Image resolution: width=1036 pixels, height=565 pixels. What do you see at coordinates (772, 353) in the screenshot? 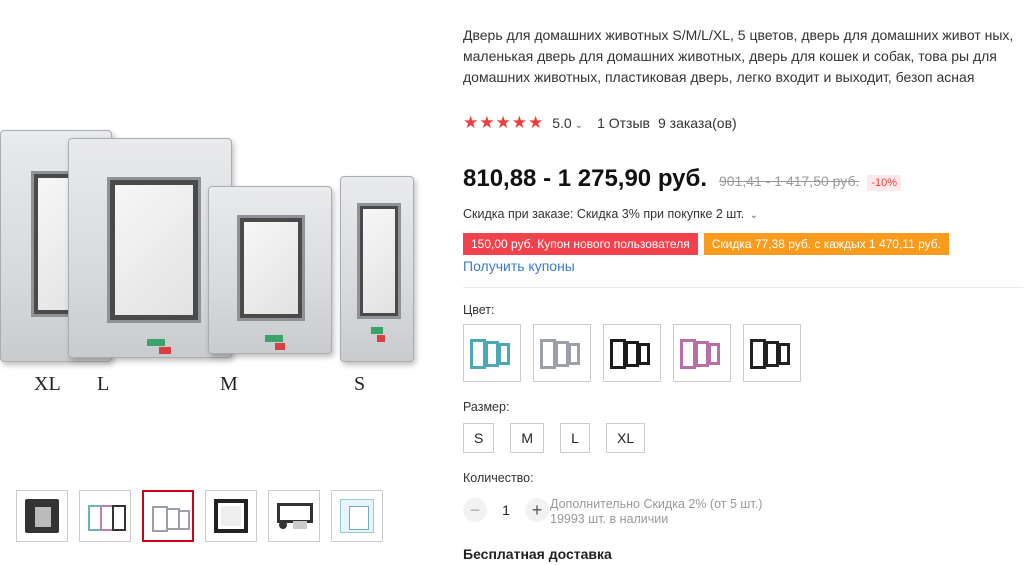
I see `color-option-black-white` at bounding box center [772, 353].